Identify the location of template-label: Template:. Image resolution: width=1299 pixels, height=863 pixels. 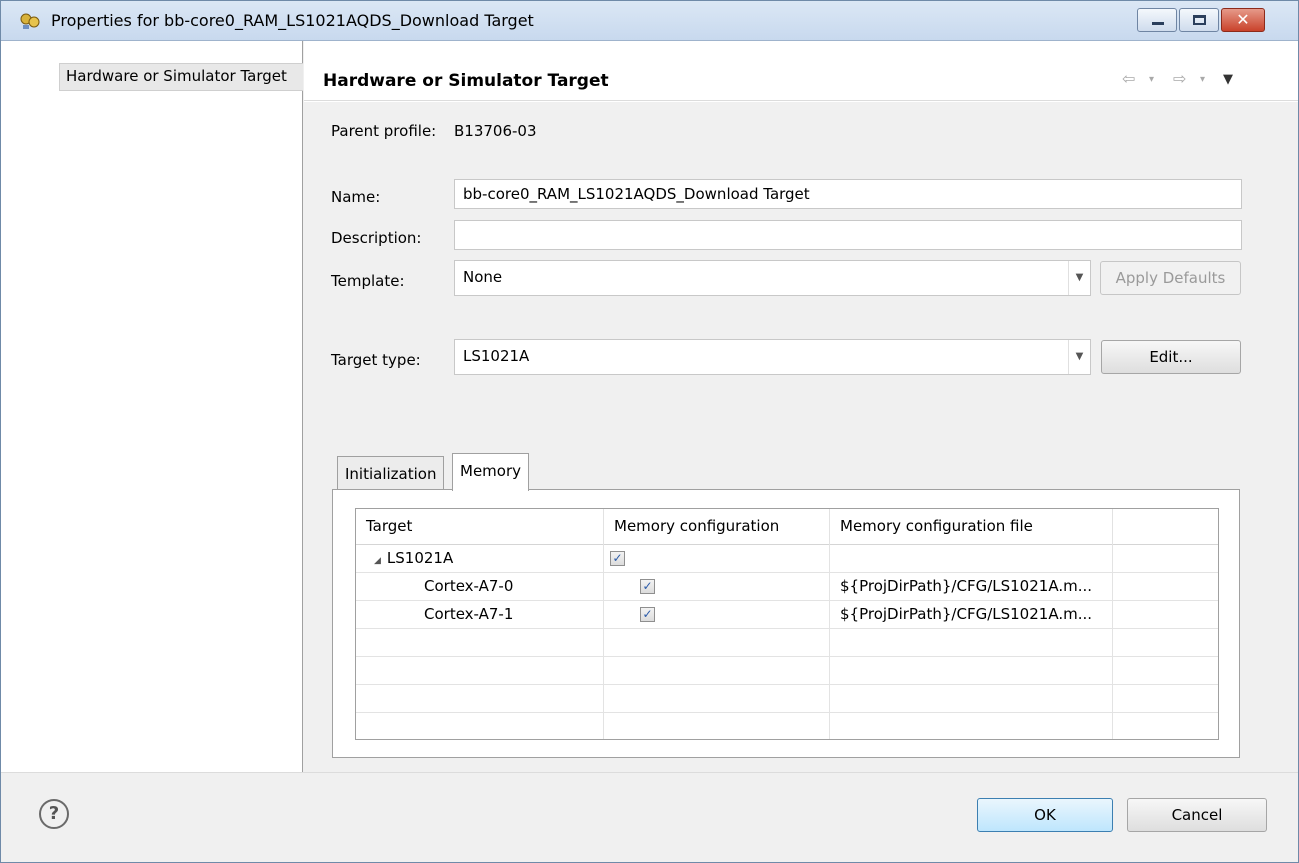
(368, 281).